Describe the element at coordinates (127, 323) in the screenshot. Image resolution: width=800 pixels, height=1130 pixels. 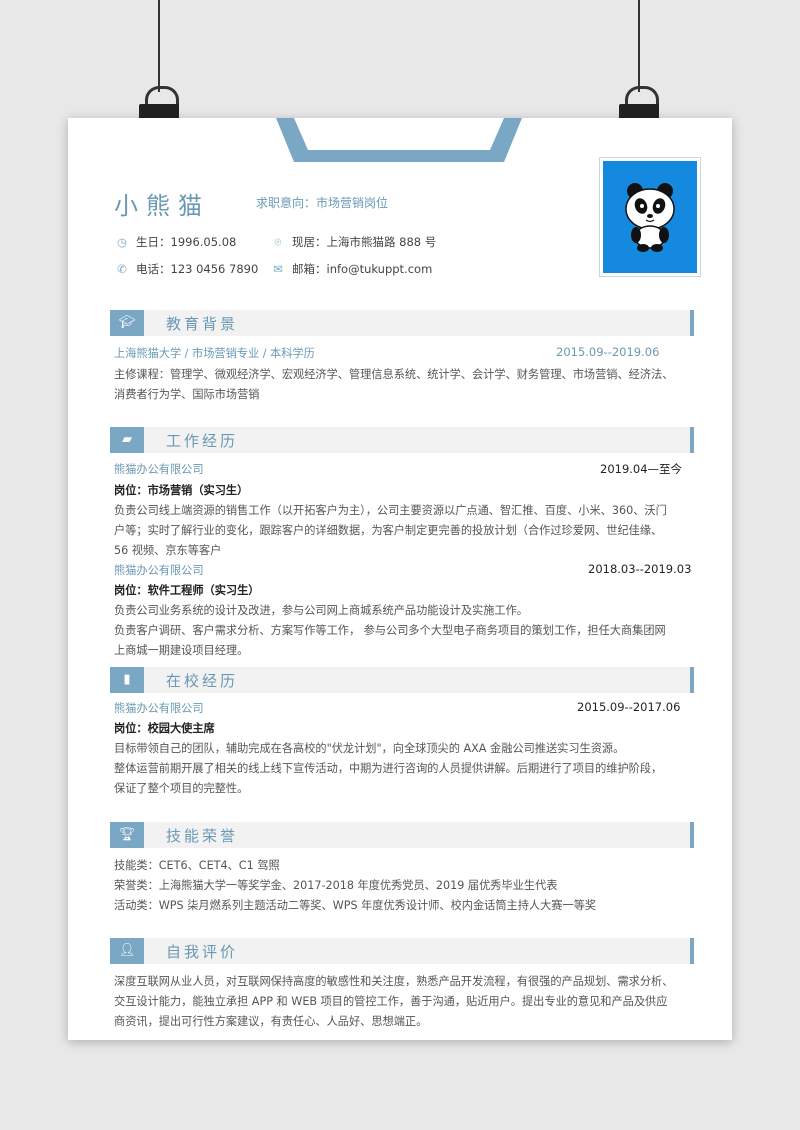
I see `graduation-cap-icon: 🎓︎` at that location.